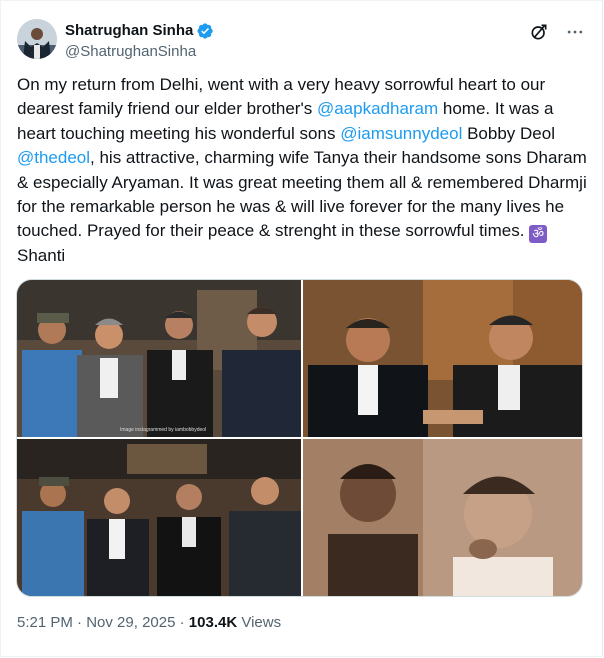  Describe the element at coordinates (163, 430) in the screenshot. I see `photo-credit: Image instagrammed by iambobbydeol` at that location.